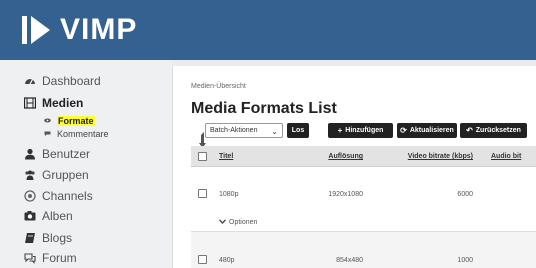 The width and height of the screenshot is (536, 268). I want to click on add-button: + Hinzufügen, so click(360, 130).